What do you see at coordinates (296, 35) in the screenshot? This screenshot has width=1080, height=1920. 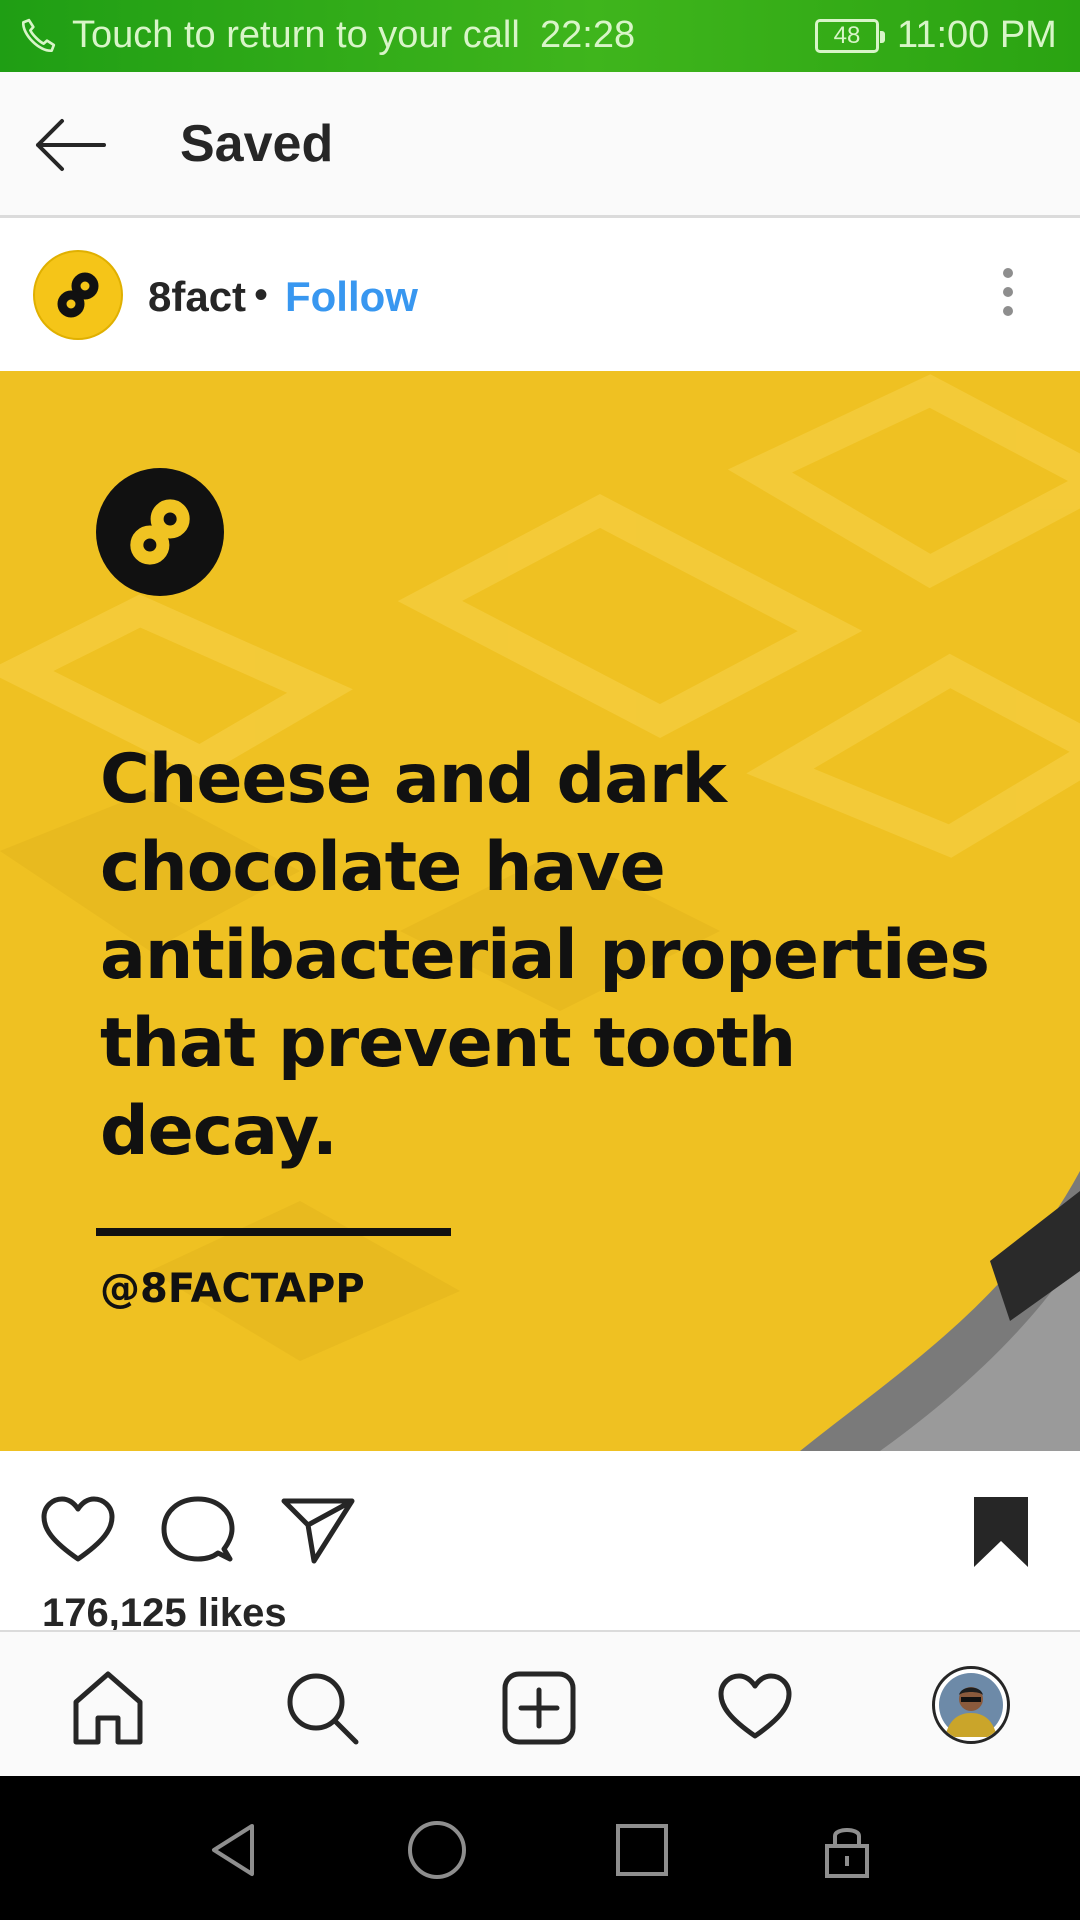 I see `return-to-call-text: Touch to return to your call` at bounding box center [296, 35].